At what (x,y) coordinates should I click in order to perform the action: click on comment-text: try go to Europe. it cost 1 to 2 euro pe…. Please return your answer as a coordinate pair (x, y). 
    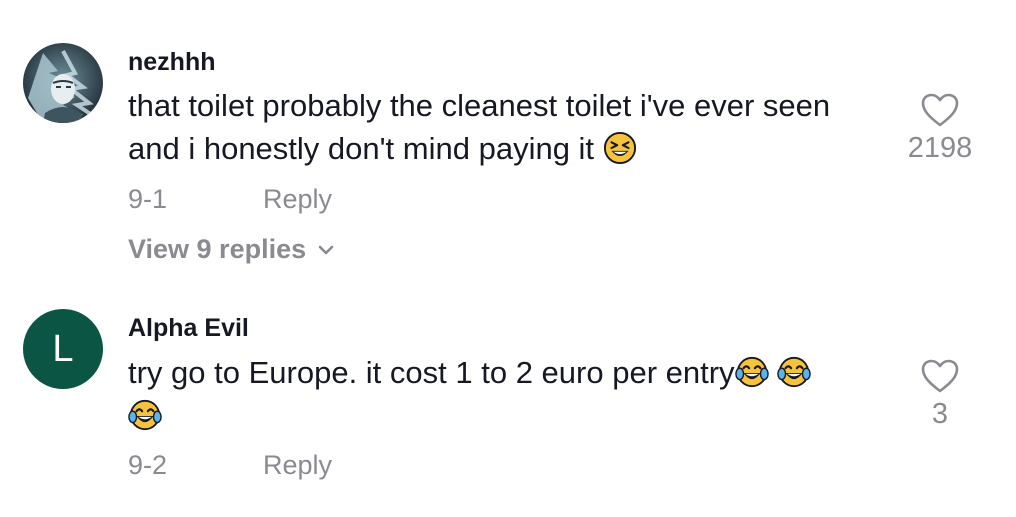
    Looking at the image, I should click on (508, 394).